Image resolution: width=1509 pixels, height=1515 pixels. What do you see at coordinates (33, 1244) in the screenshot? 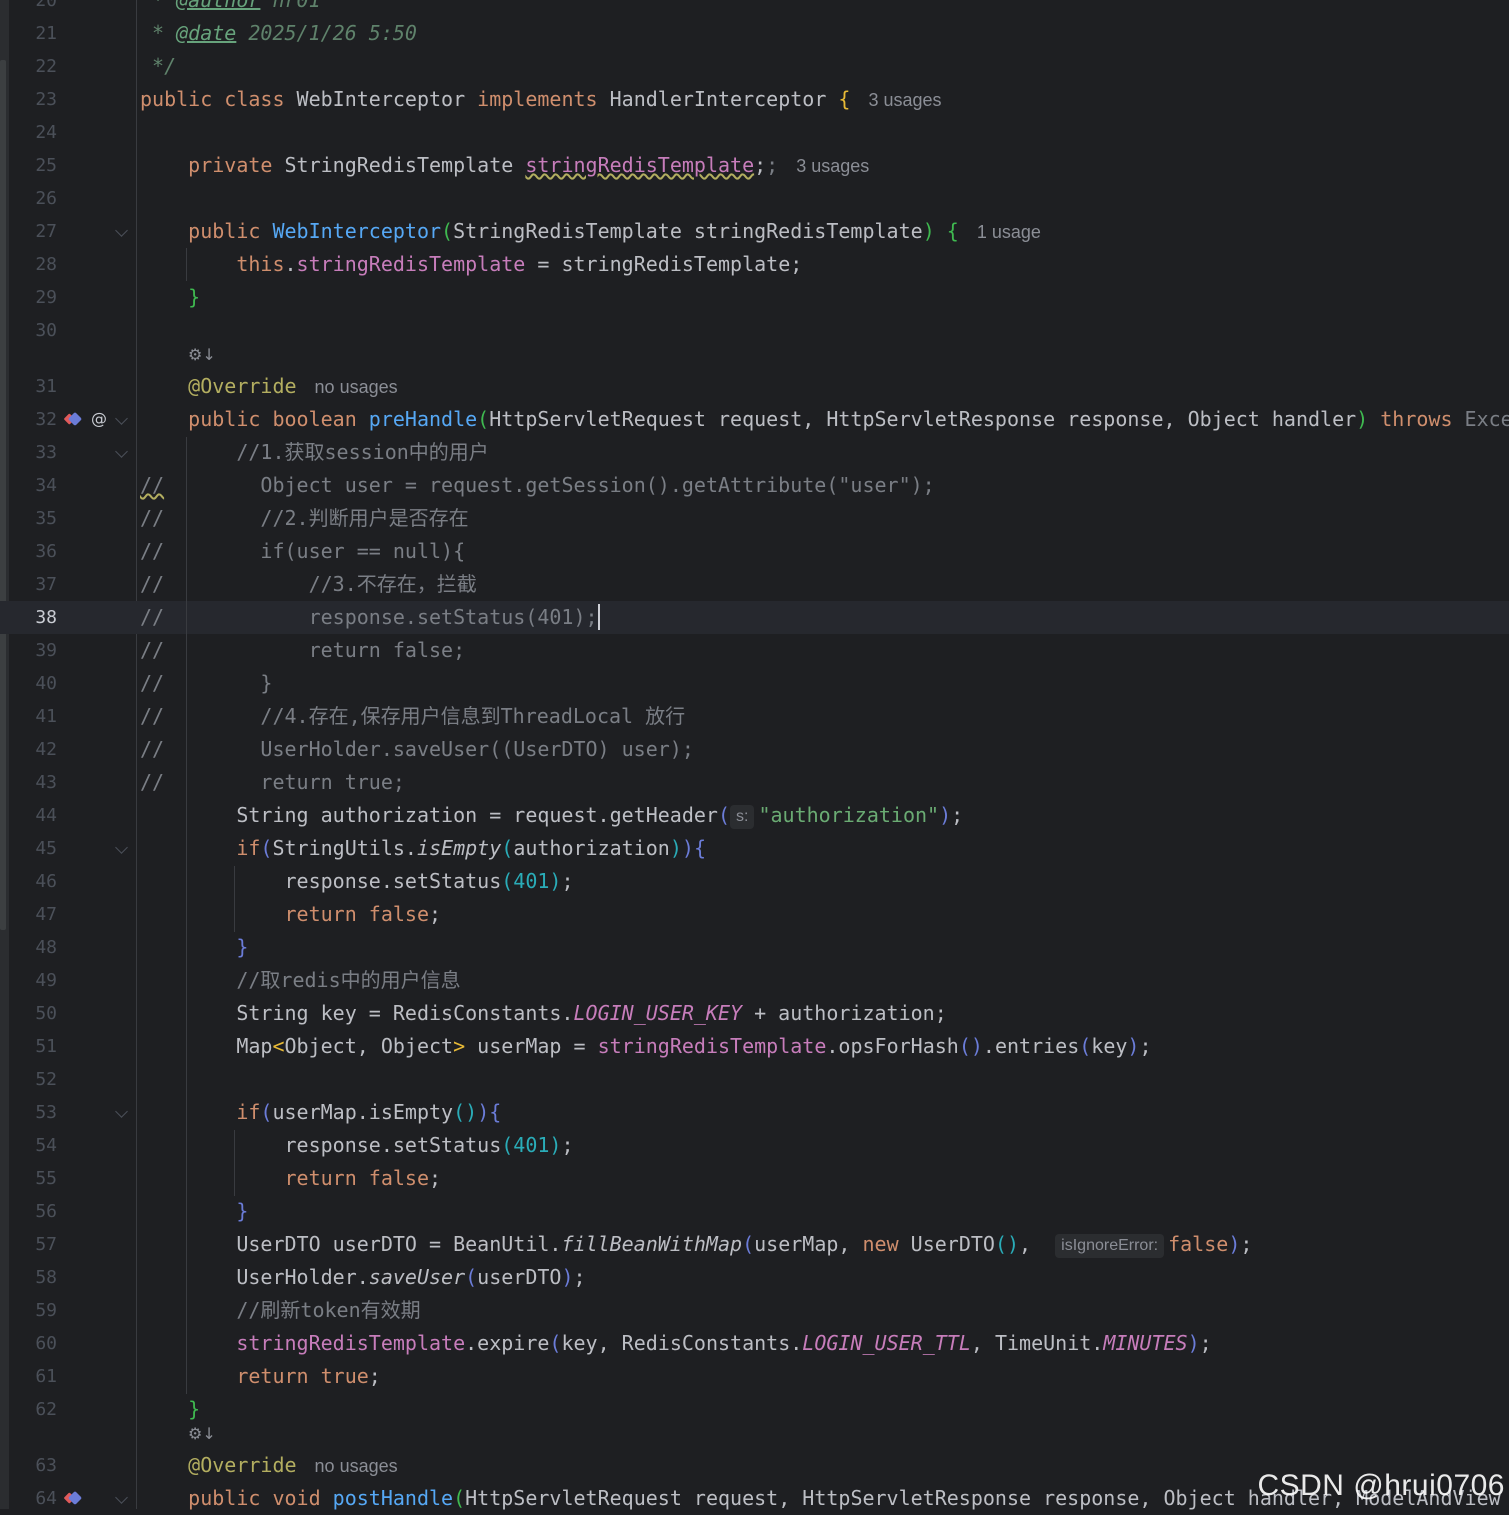
I see `line-number: 57` at bounding box center [33, 1244].